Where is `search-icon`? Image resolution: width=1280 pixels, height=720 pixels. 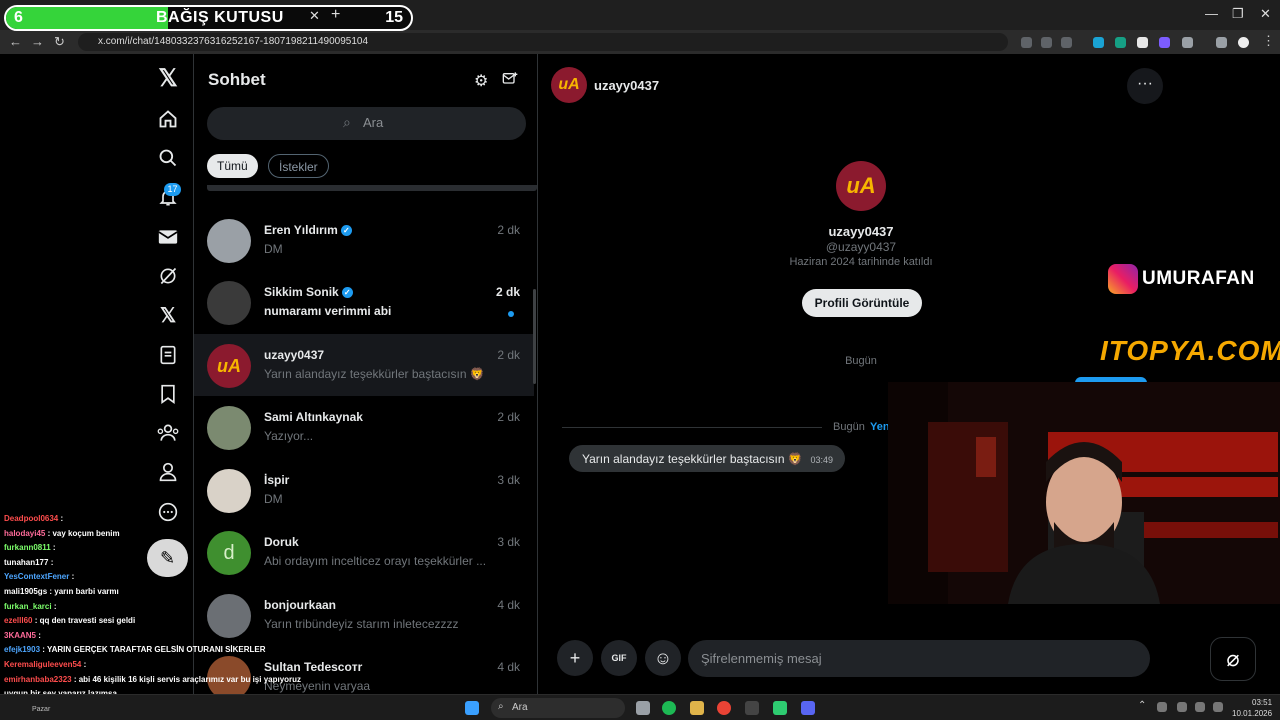
search-icon is located at coordinates (168, 158).